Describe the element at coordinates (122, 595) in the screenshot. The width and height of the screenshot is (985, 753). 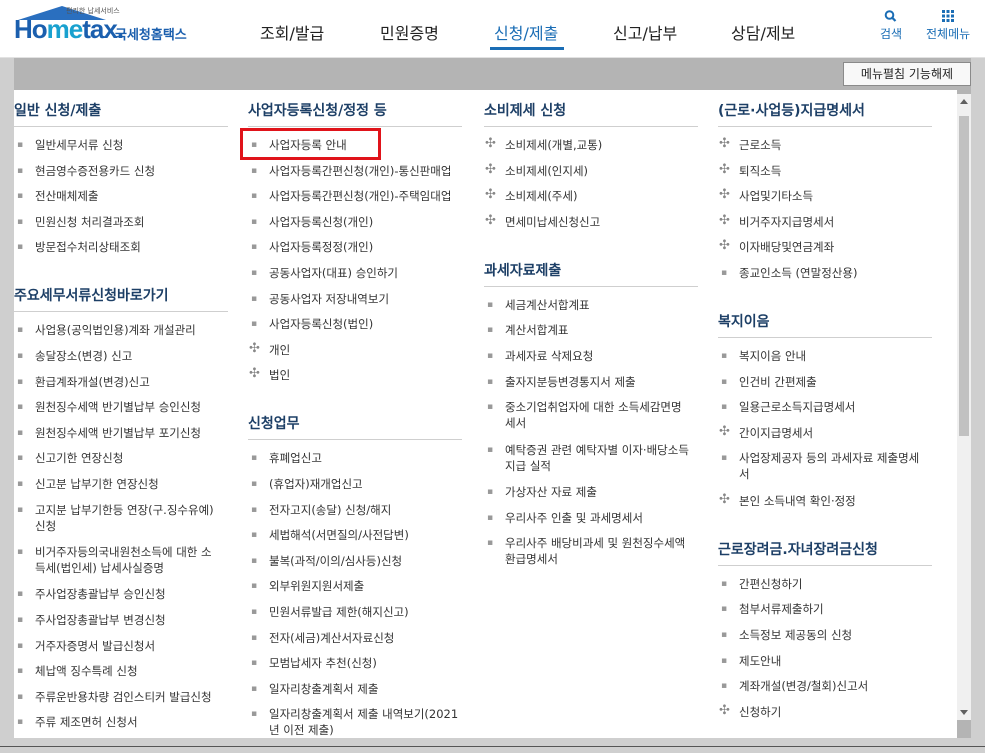
I see `menu-link: ▪ 주사업장총괄납부 승인신청` at that location.